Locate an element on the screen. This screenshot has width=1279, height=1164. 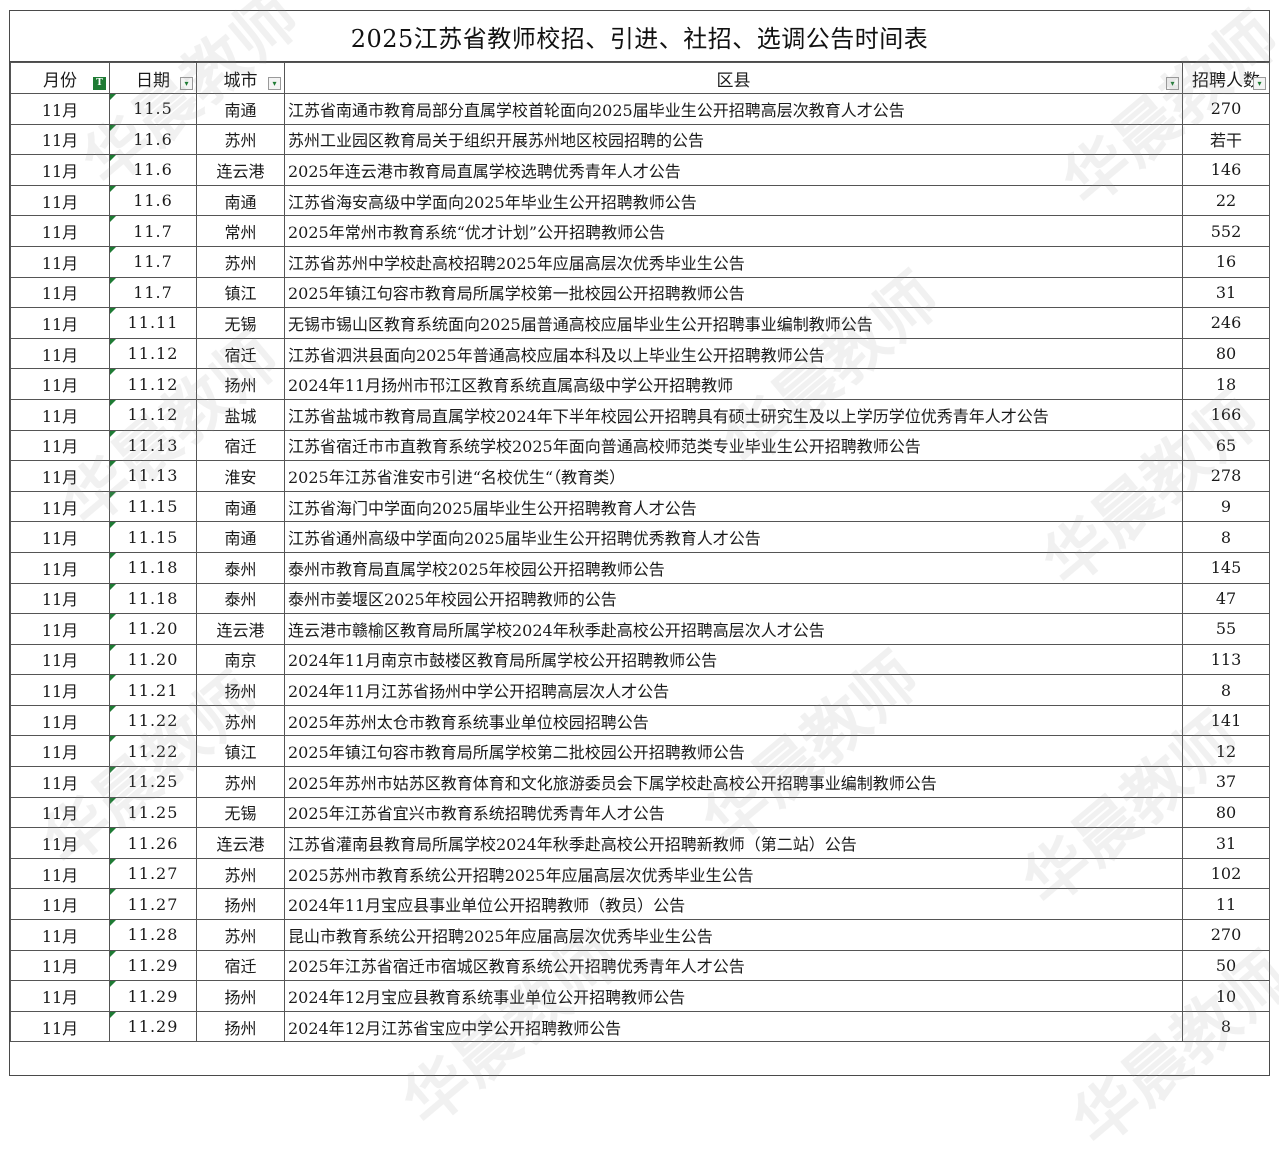
table-row: 11月 11.6 连云港 2025年连云港市教育局直属学校选聘优秀青年人才公告 146 is located at coordinates (640, 170).